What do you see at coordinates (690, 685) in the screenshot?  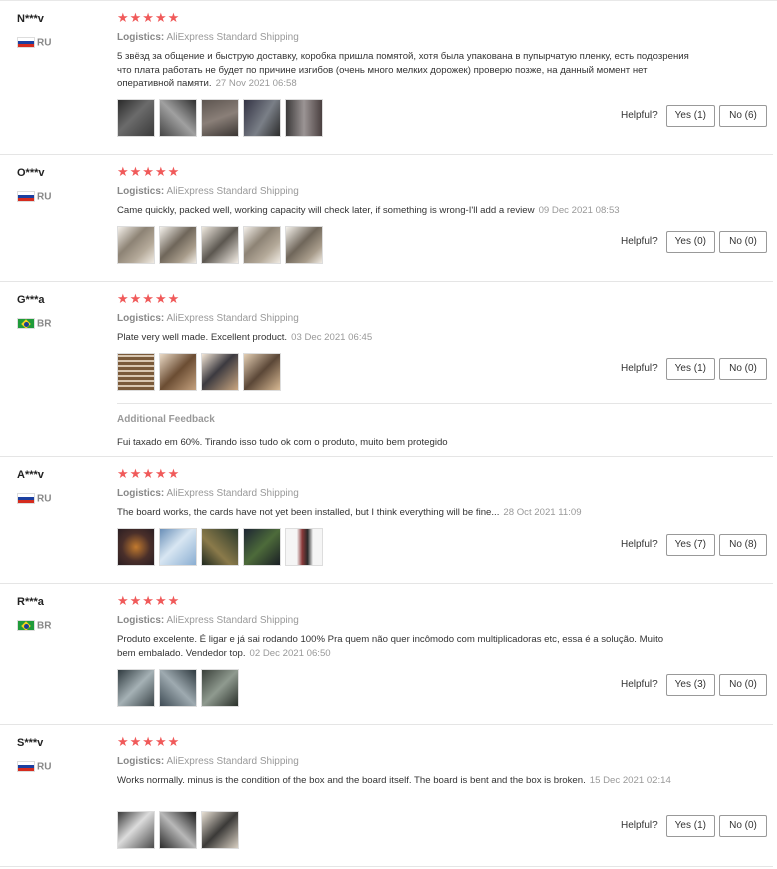 I see `helpful-yes-button: Yes (3)` at bounding box center [690, 685].